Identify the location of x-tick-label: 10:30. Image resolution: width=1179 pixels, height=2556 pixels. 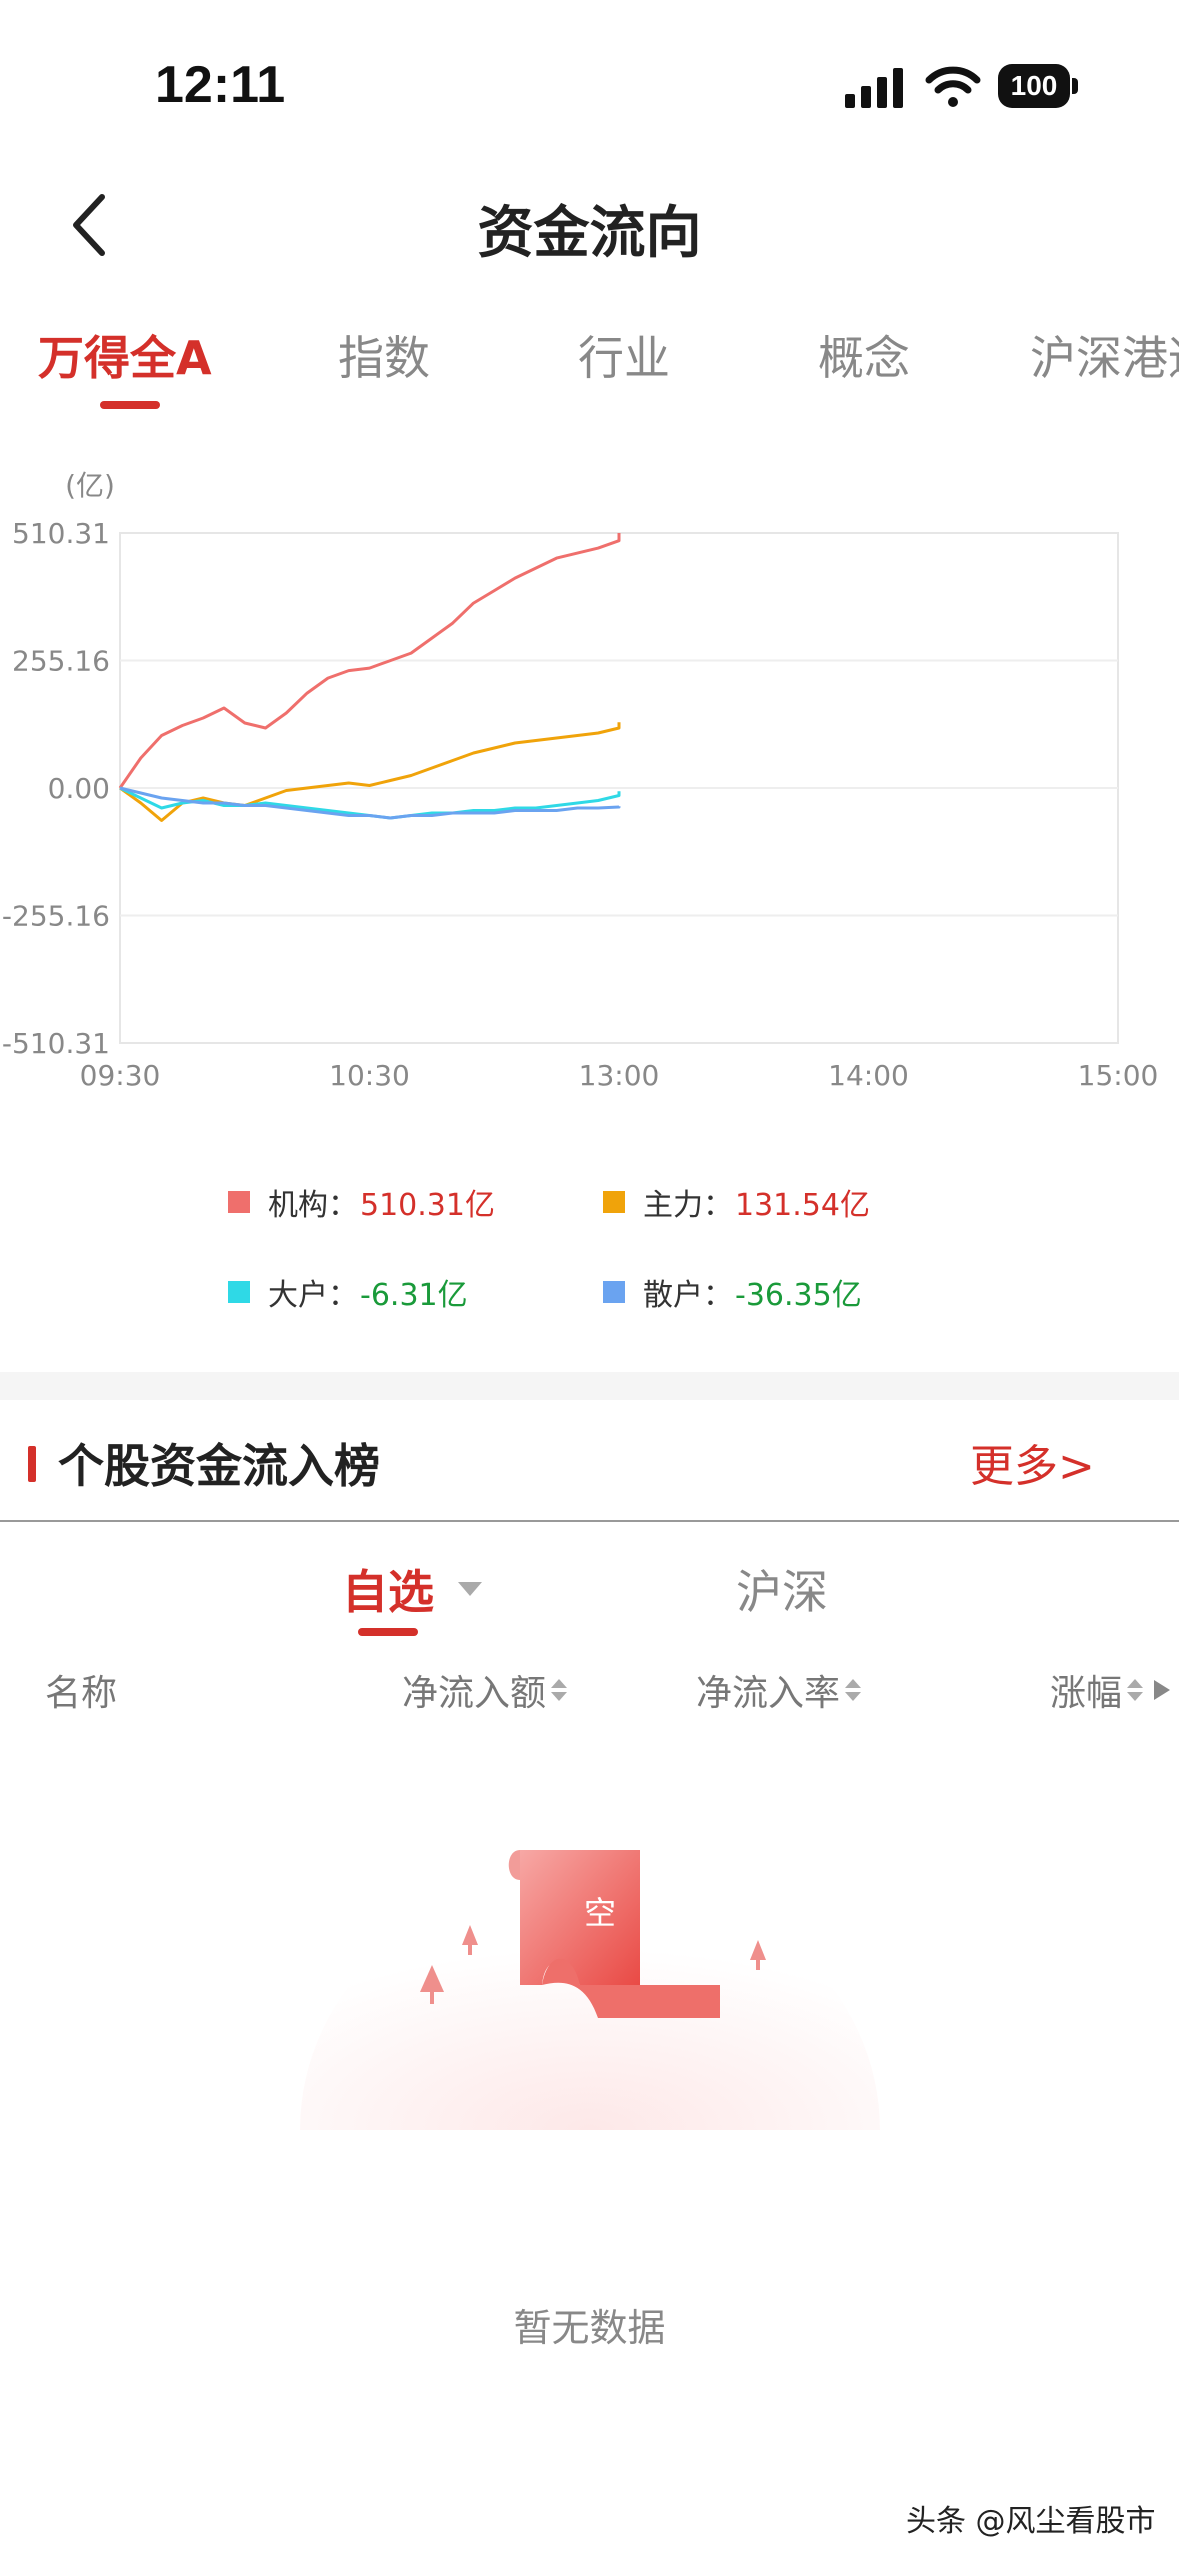
(369, 1075).